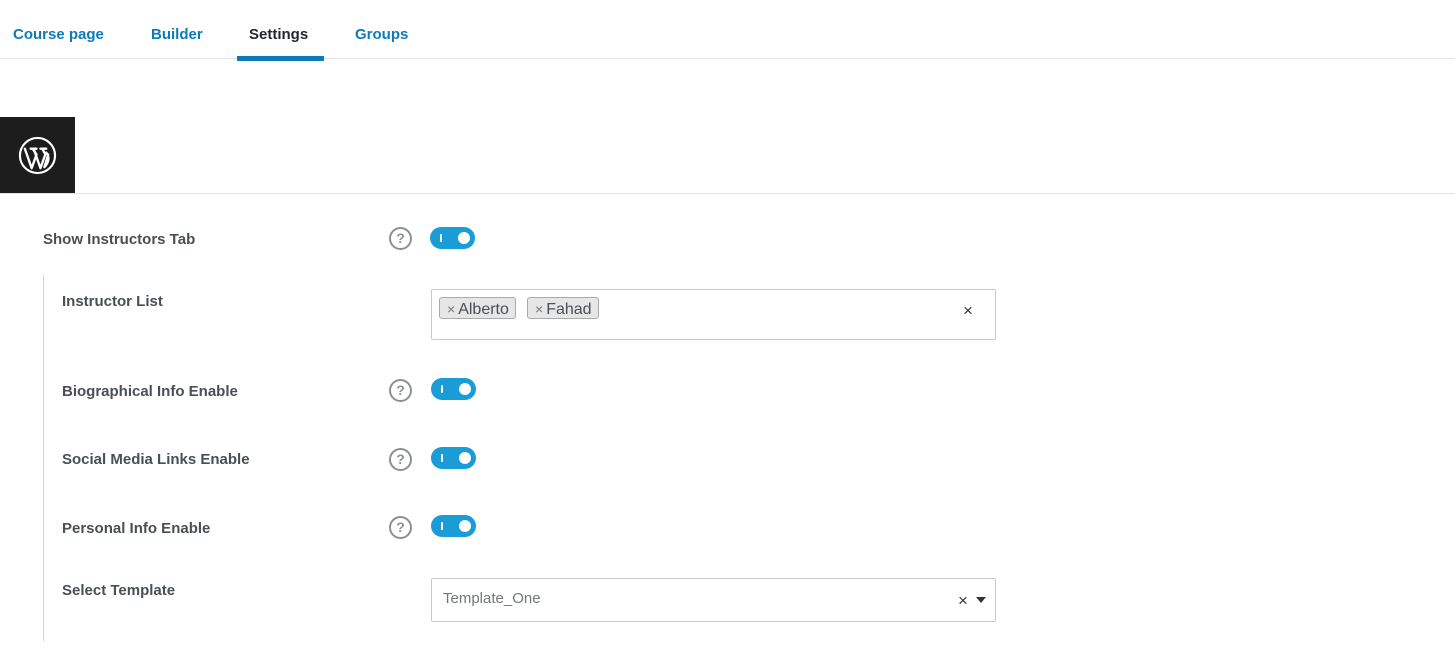 Image resolution: width=1455 pixels, height=661 pixels. Describe the element at coordinates (280, 58) in the screenshot. I see `active-tab-indicator` at that location.